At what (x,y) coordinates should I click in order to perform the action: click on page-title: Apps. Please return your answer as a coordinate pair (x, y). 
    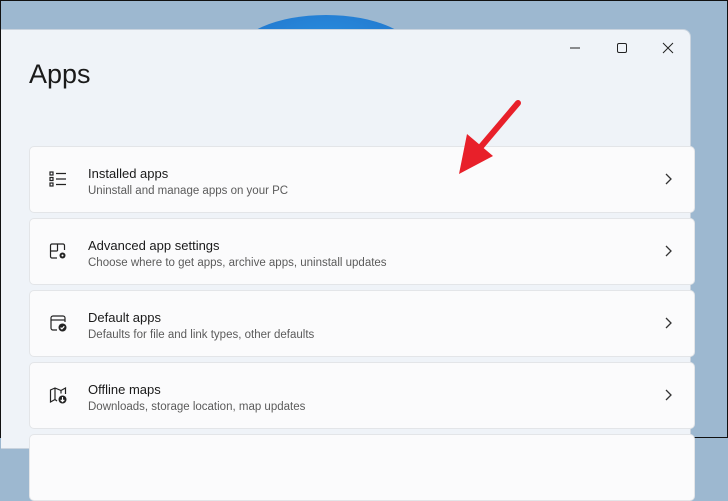
    Looking at the image, I should click on (60, 74).